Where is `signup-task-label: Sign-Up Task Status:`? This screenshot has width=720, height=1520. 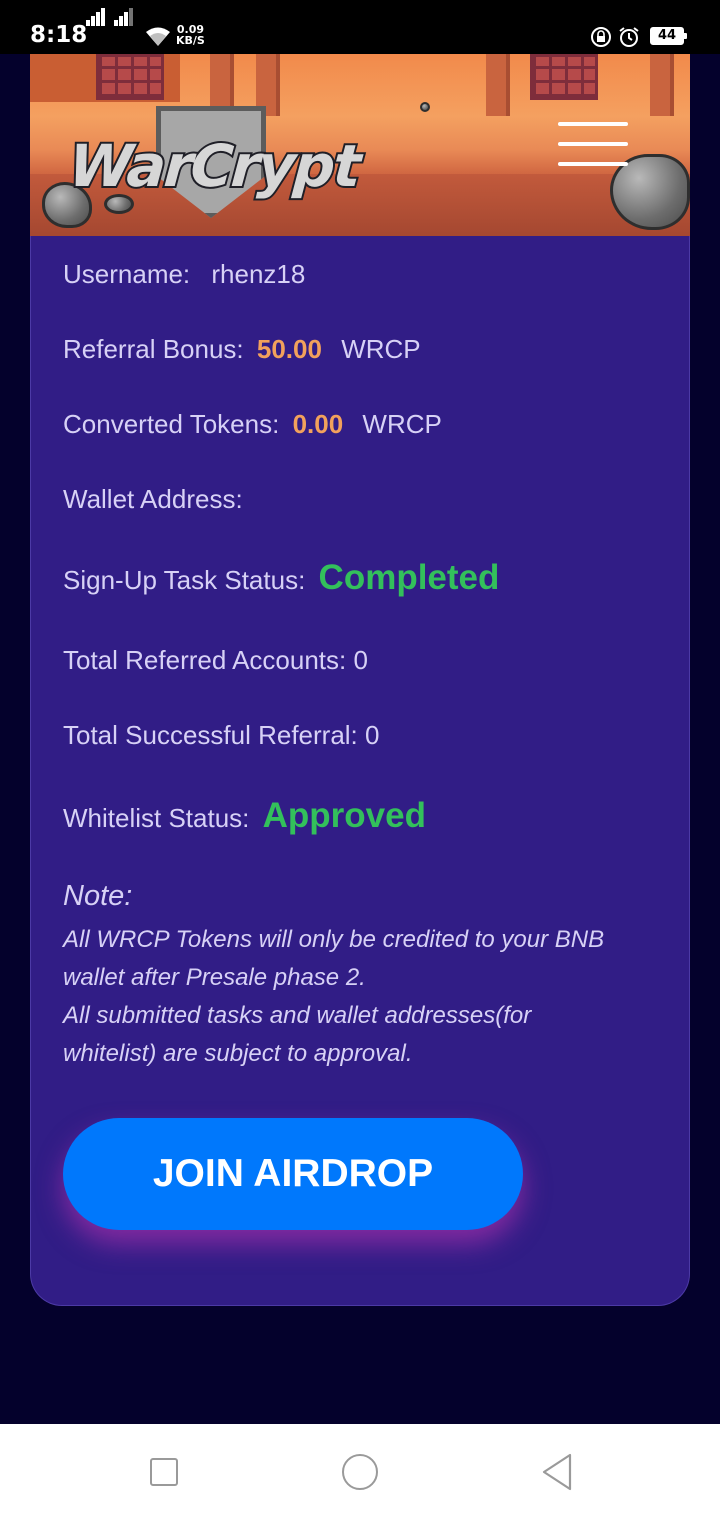
signup-task-label: Sign-Up Task Status: is located at coordinates (184, 580).